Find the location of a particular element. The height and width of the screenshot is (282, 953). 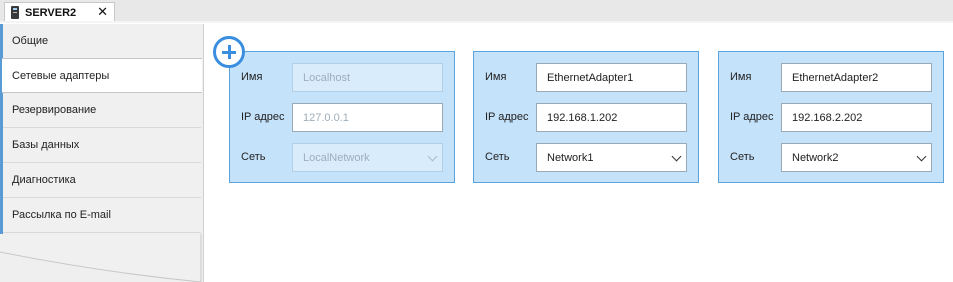

close-icon: ✕ is located at coordinates (102, 12).